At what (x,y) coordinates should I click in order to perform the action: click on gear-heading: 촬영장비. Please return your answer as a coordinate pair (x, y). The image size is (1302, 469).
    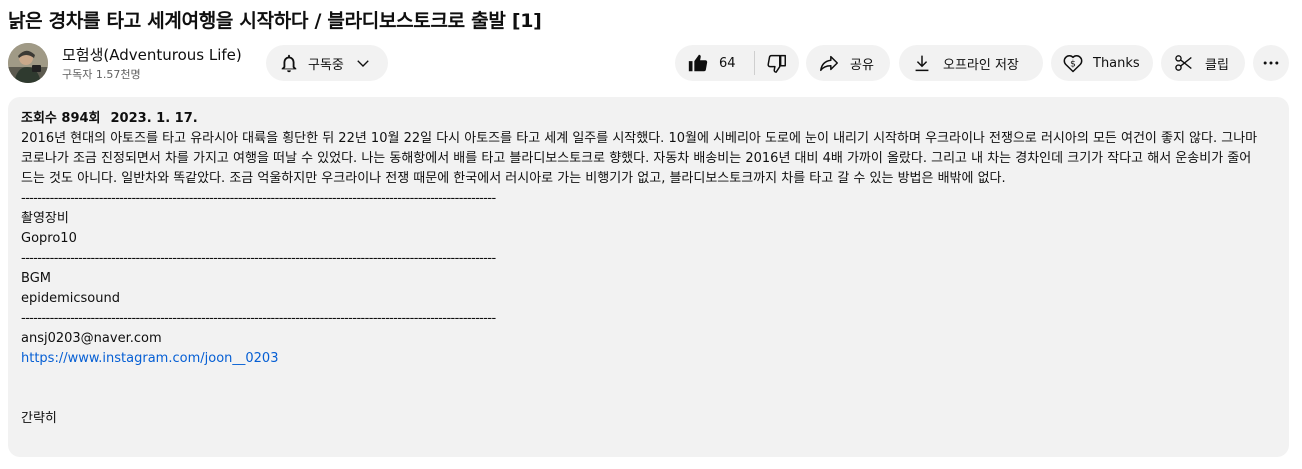
    Looking at the image, I should click on (45, 218).